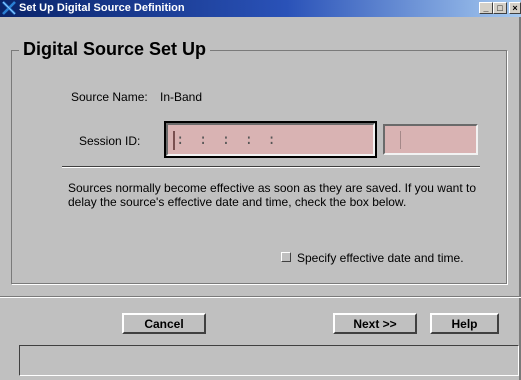 The height and width of the screenshot is (380, 521). I want to click on status-bar, so click(269, 360).